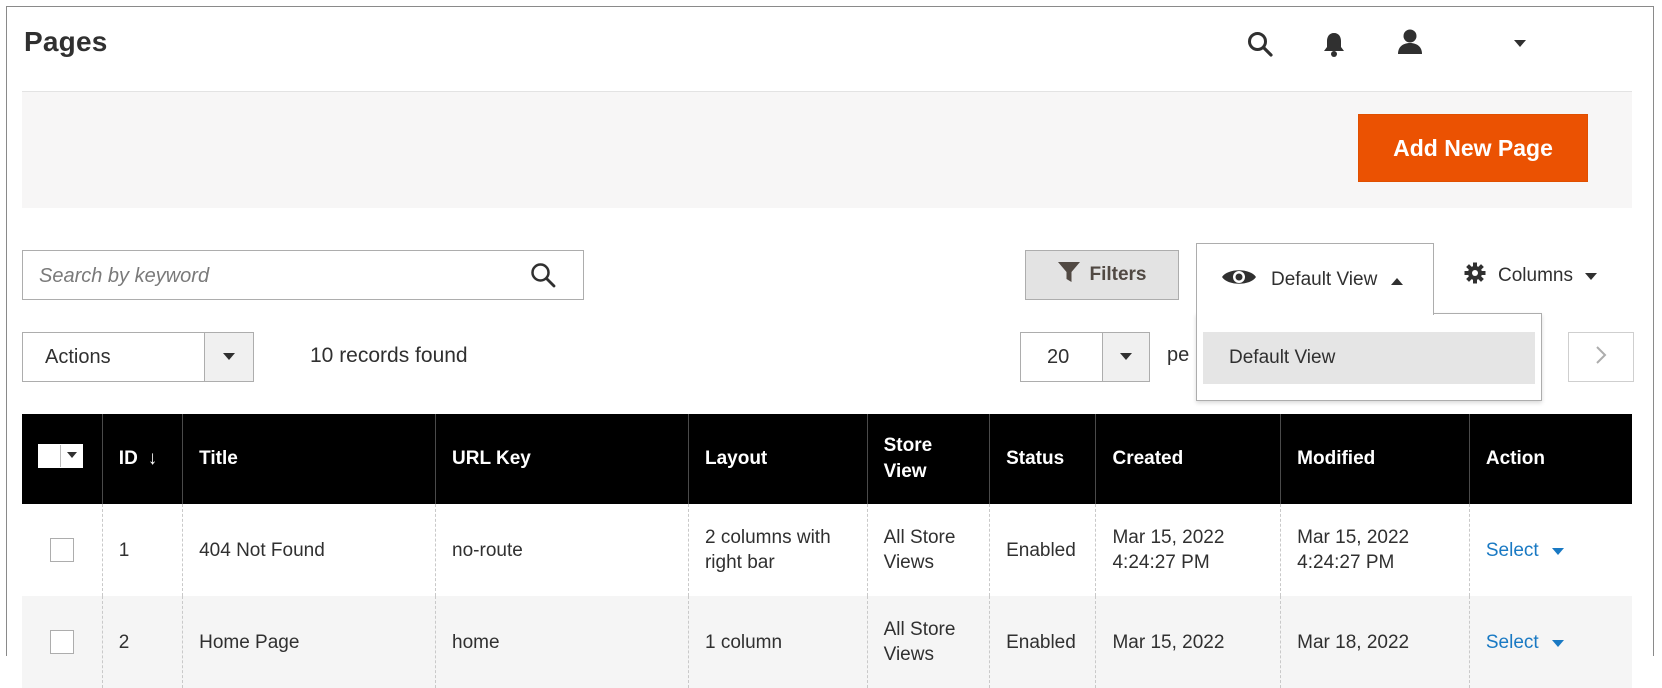  I want to click on cell-title: Home Page, so click(309, 642).